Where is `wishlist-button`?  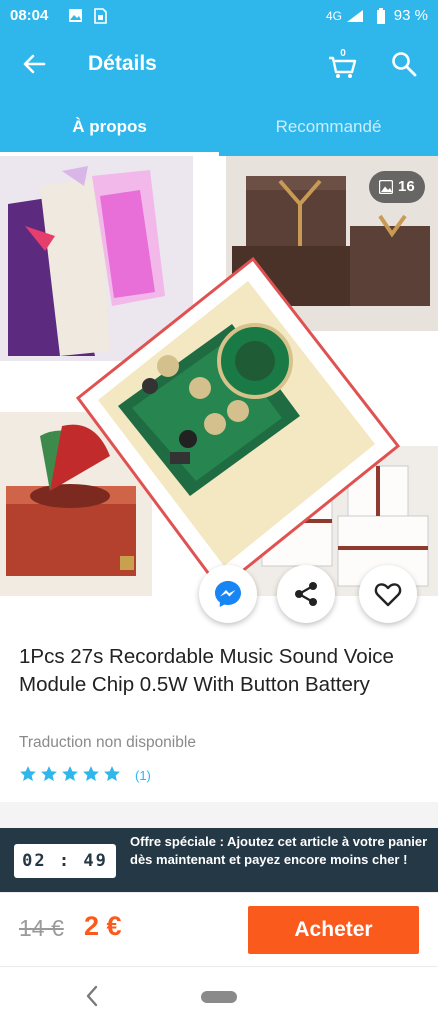 wishlist-button is located at coordinates (388, 594).